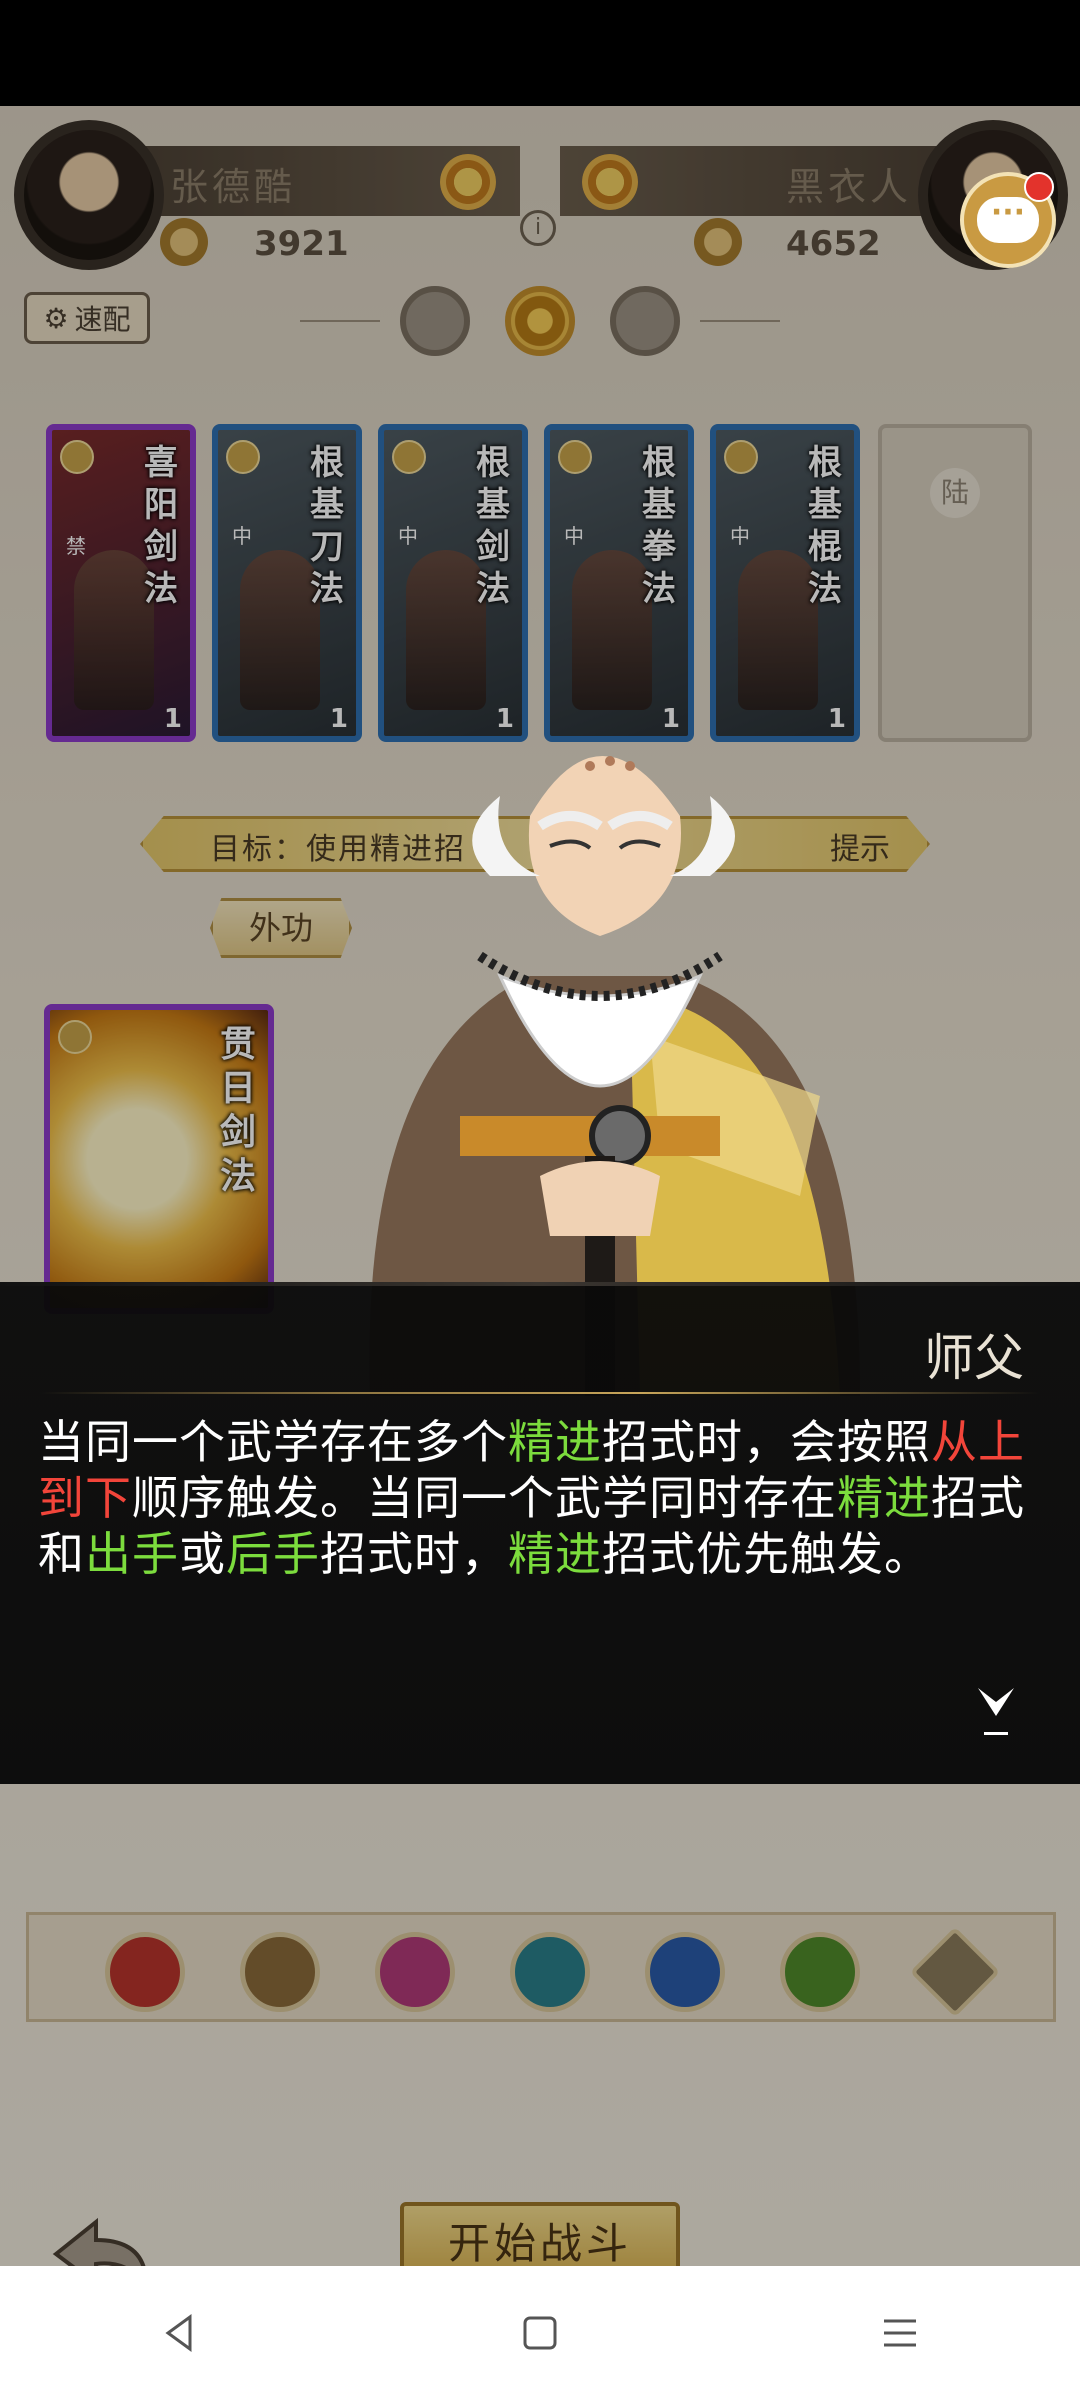  Describe the element at coordinates (718, 242) in the screenshot. I see `right-power-icon` at that location.